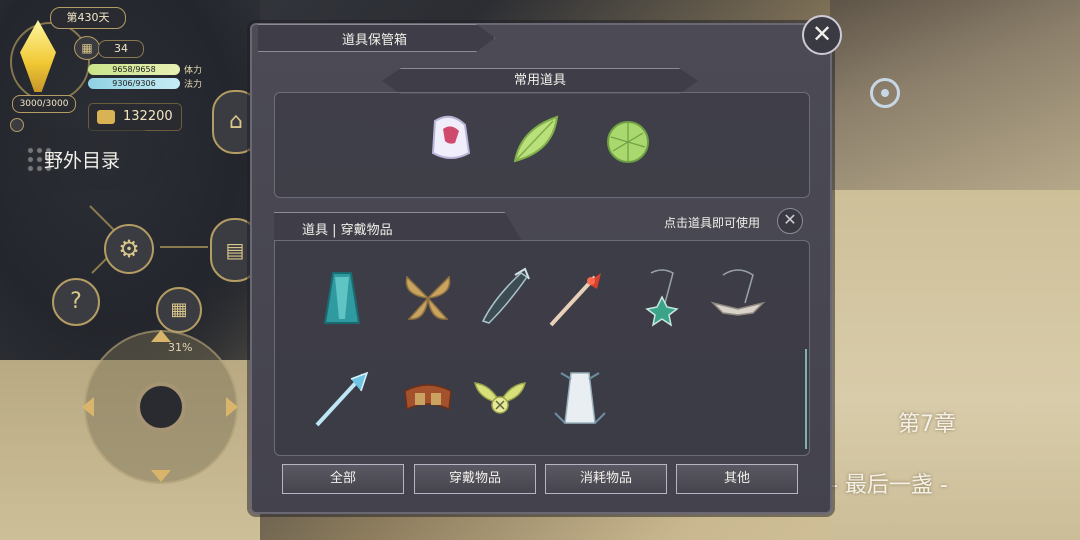 This screenshot has width=1080, height=540. I want to click on question-icon: ?, so click(76, 301).